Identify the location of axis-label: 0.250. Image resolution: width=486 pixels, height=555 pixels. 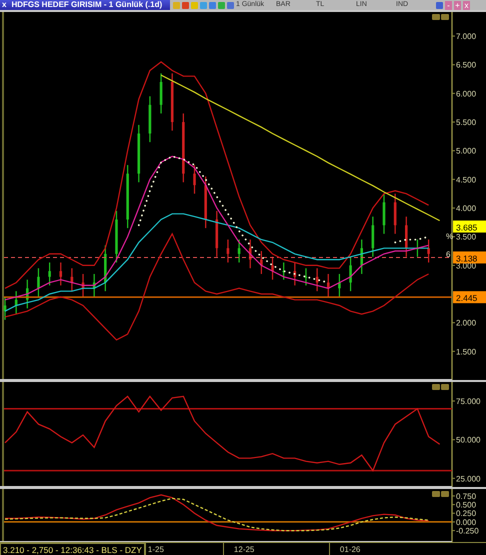
(466, 513).